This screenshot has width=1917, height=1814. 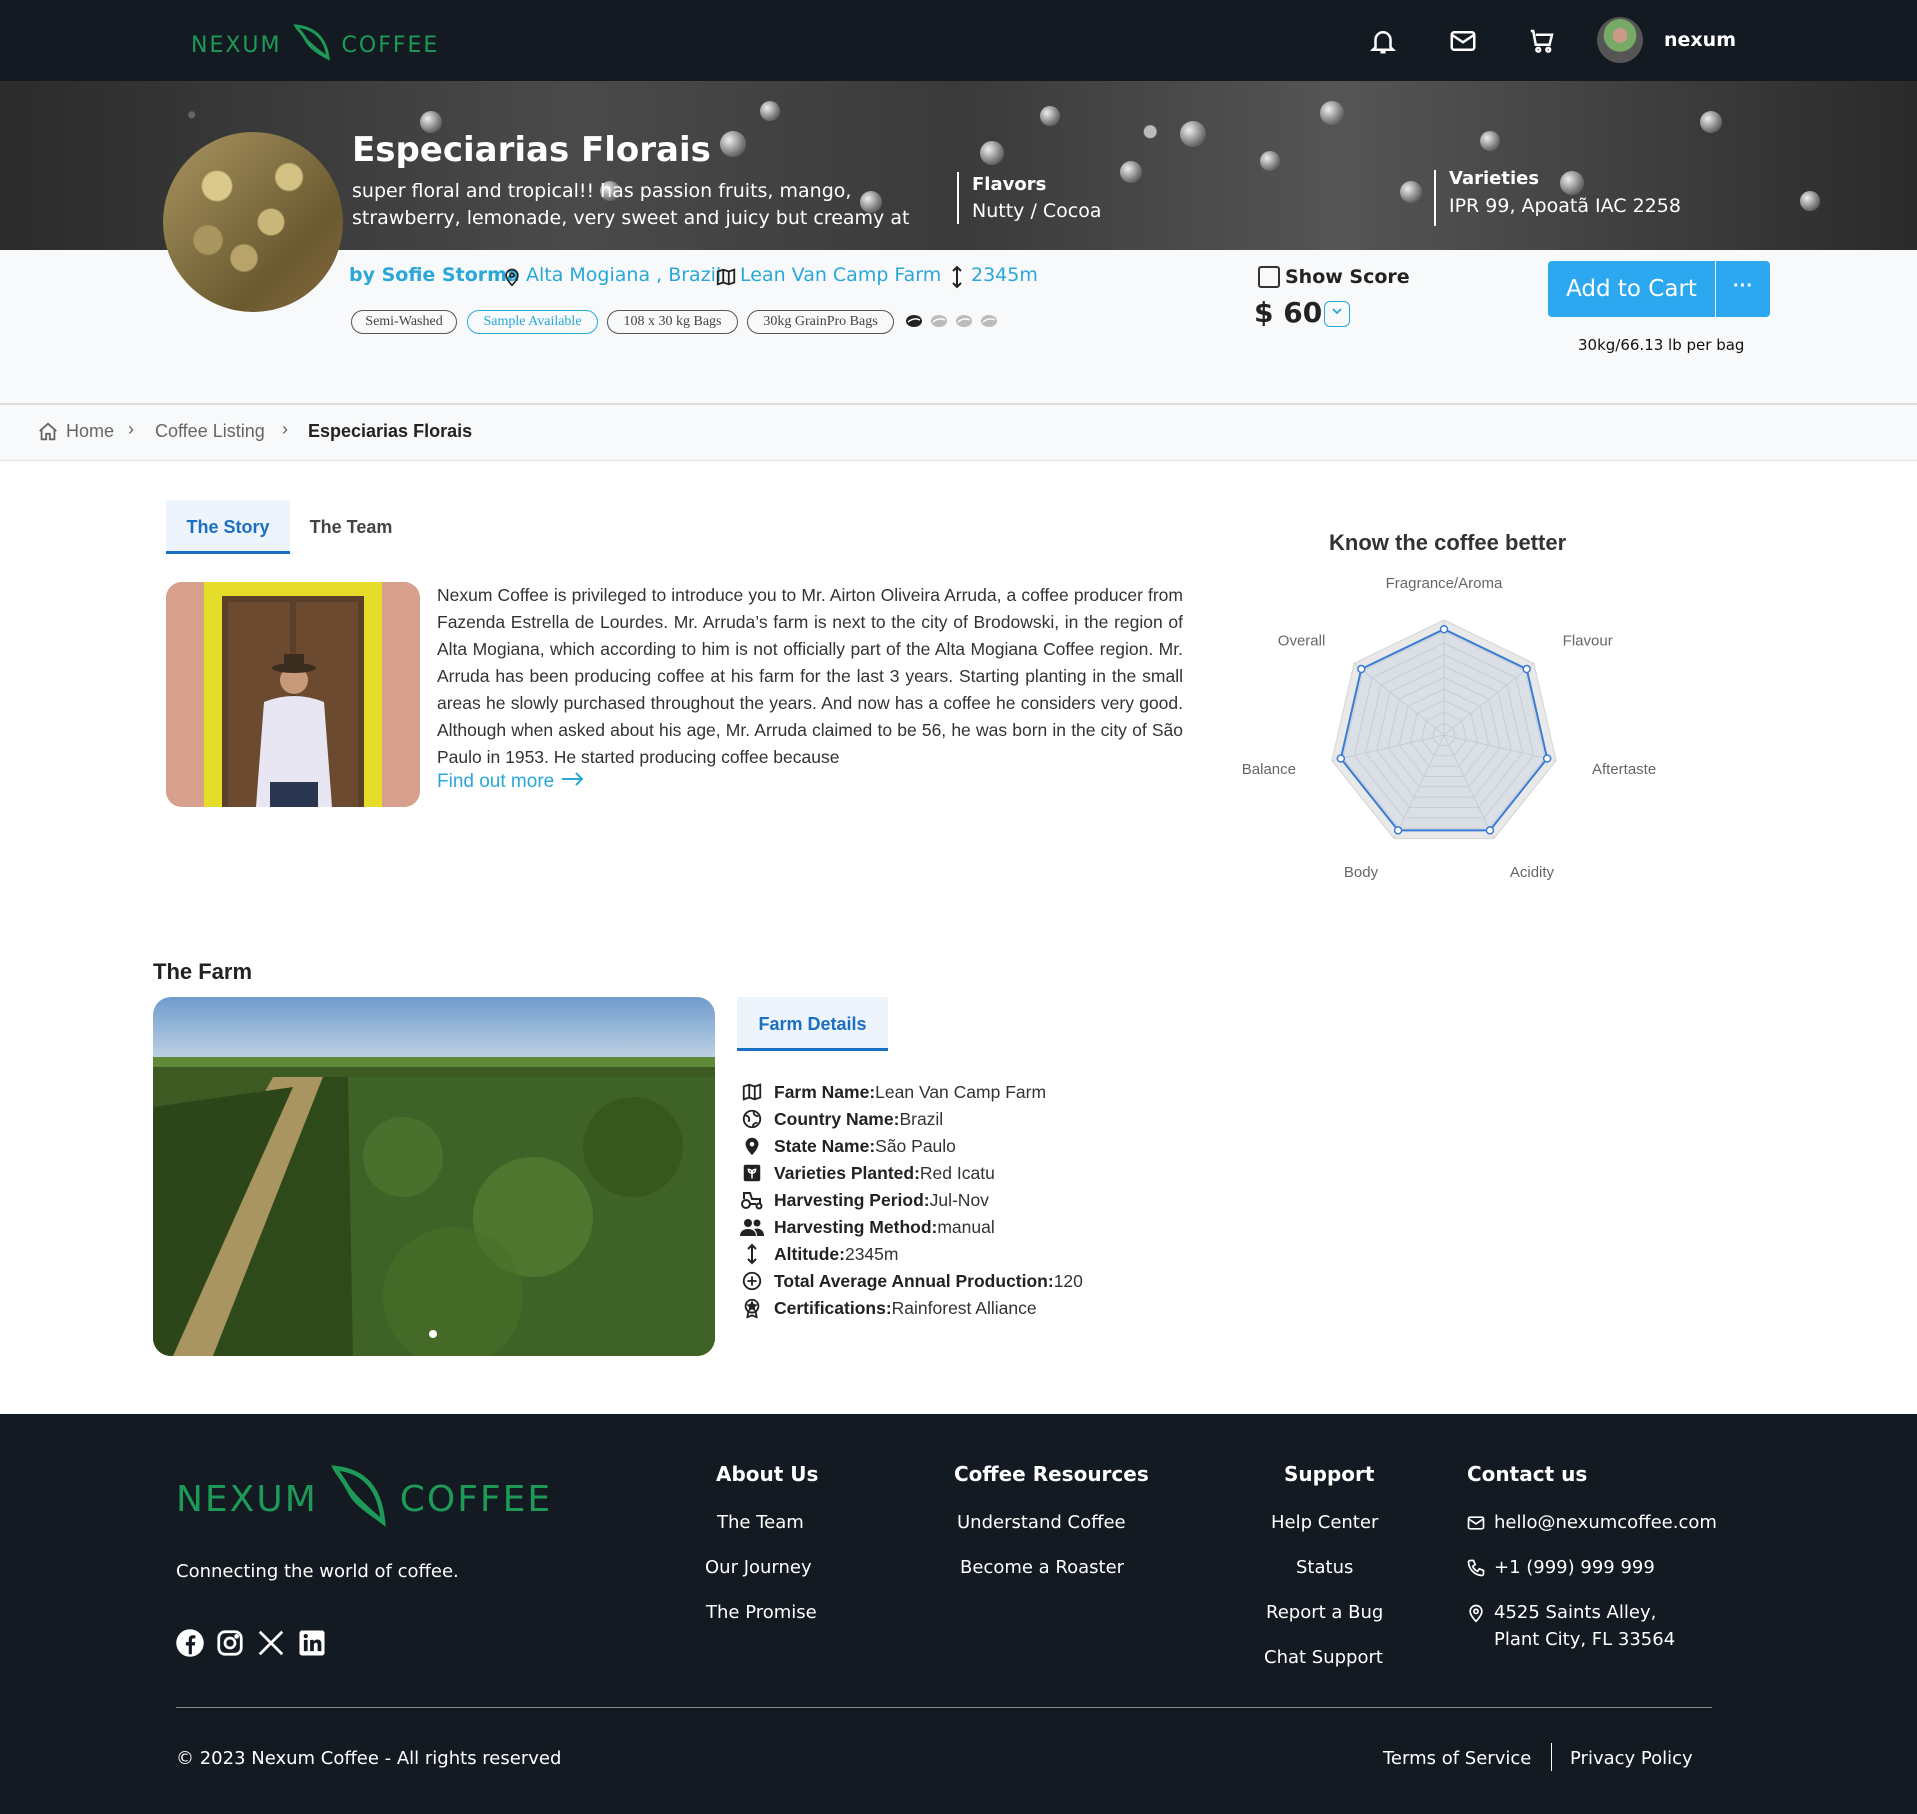 What do you see at coordinates (1324, 1567) in the screenshot?
I see `footer-link-status: Status` at bounding box center [1324, 1567].